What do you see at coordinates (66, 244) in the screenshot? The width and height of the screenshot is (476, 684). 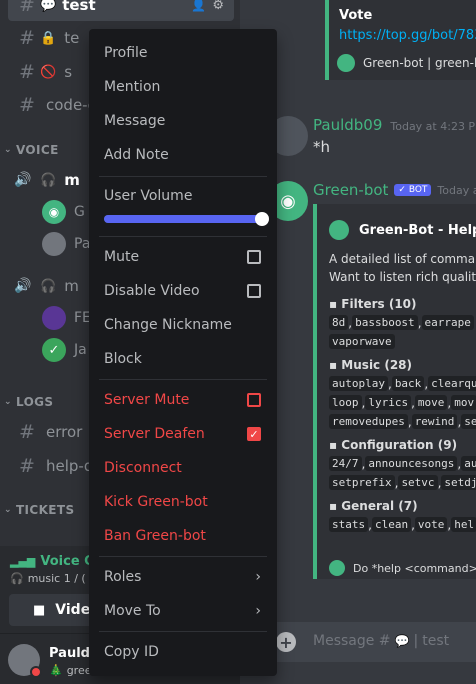 I see `voice-user: Pa` at bounding box center [66, 244].